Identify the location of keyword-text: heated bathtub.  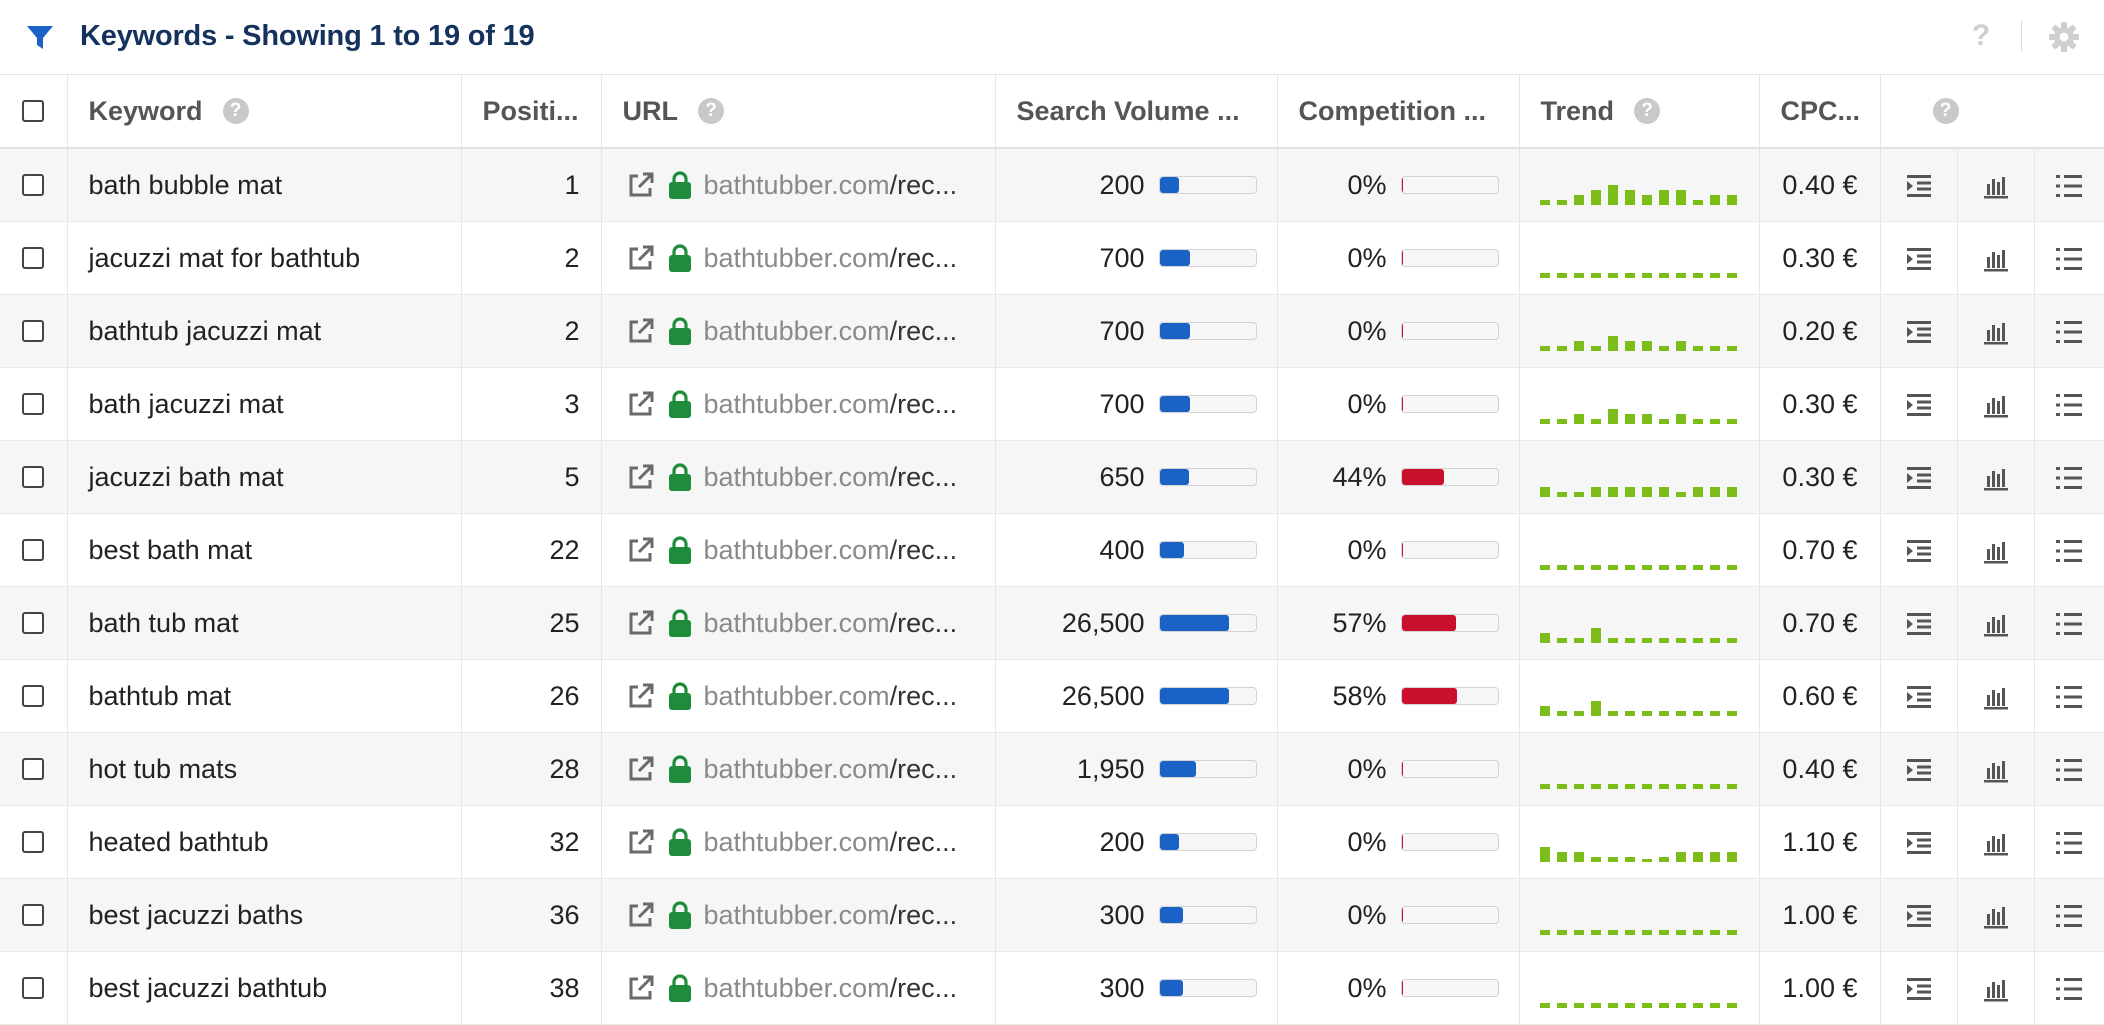
(179, 842).